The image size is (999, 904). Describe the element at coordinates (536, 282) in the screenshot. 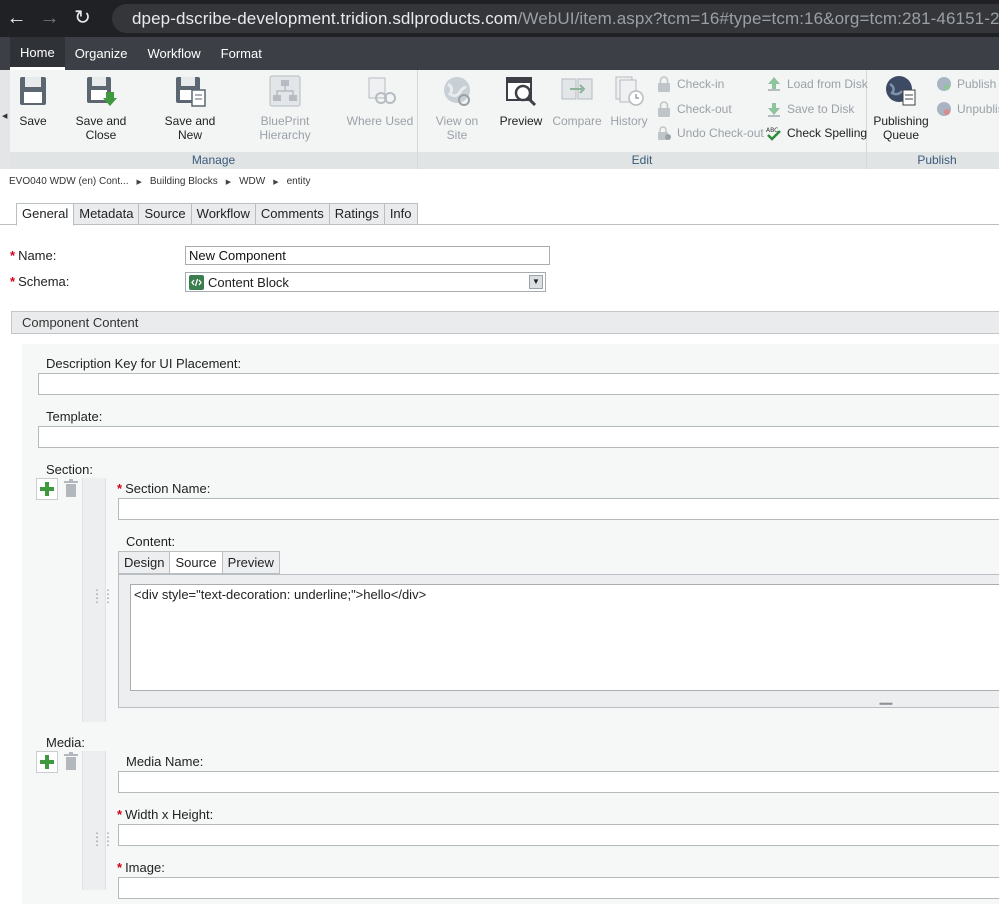

I see `dropdown-arrow-icon: ▼` at that location.